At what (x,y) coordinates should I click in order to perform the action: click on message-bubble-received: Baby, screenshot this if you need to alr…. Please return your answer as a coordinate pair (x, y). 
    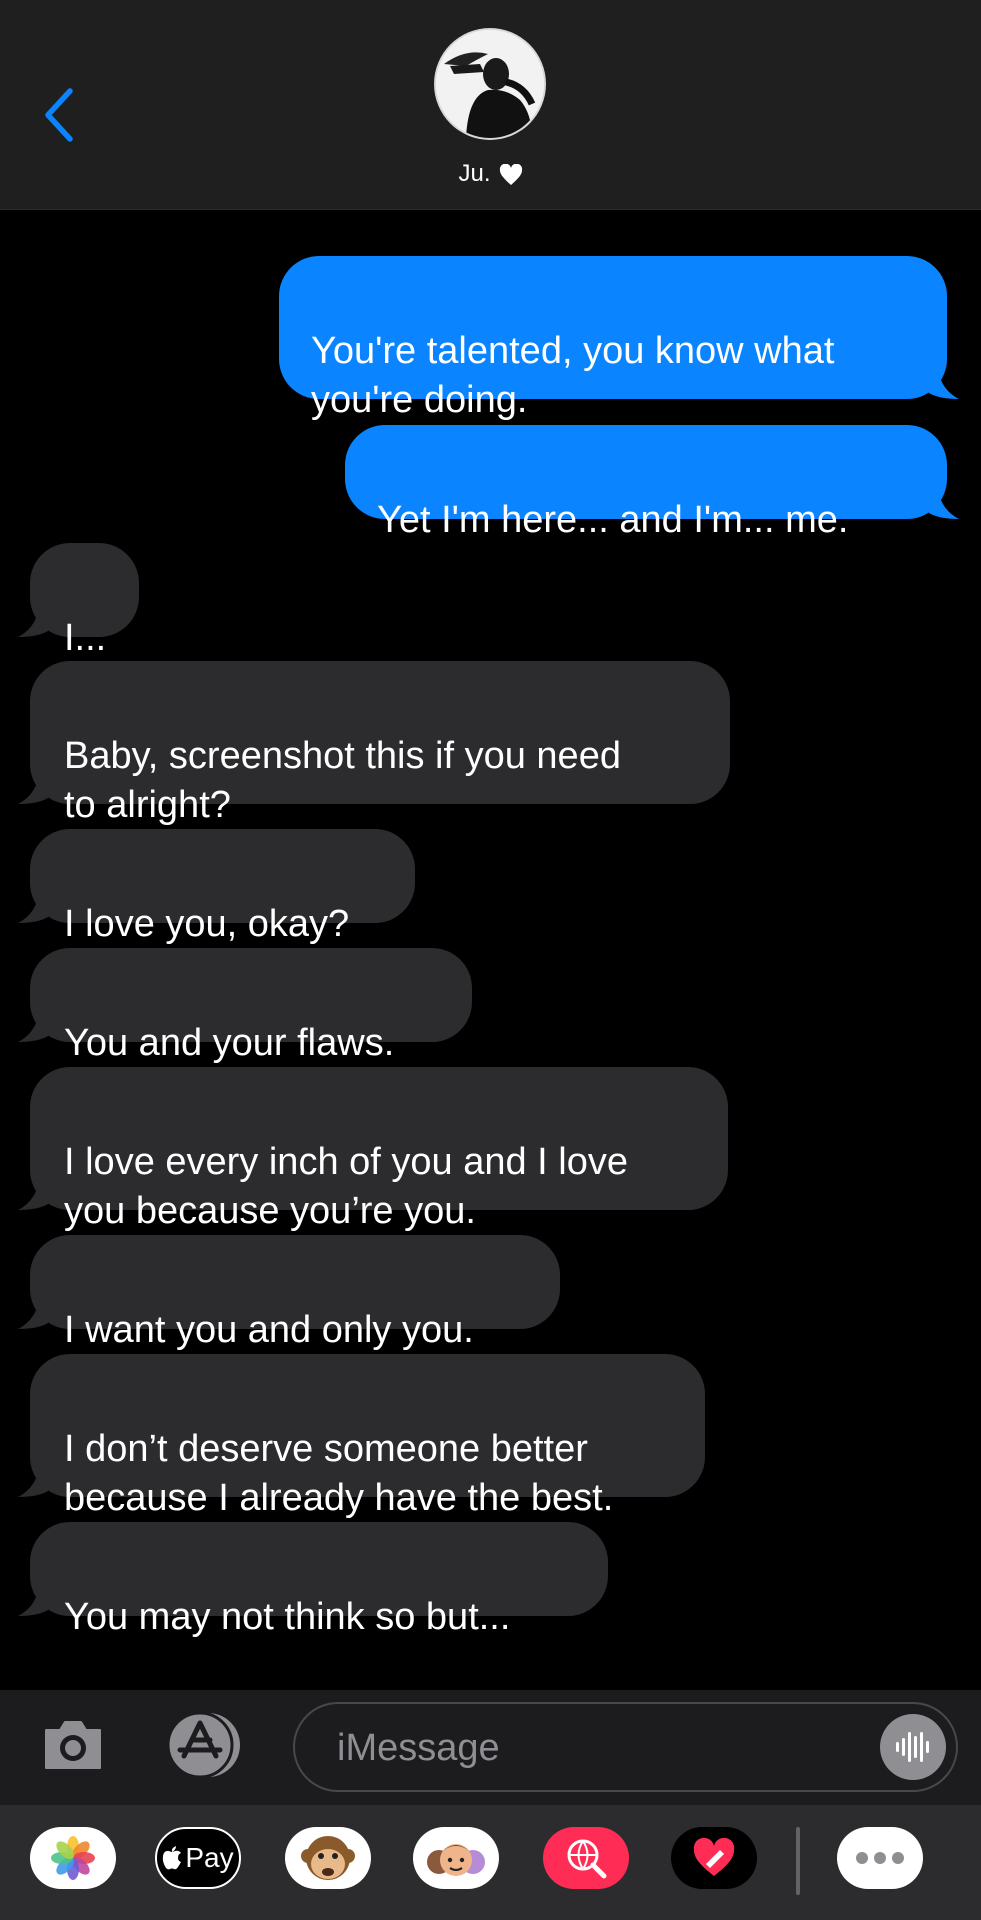
    Looking at the image, I should click on (374, 743).